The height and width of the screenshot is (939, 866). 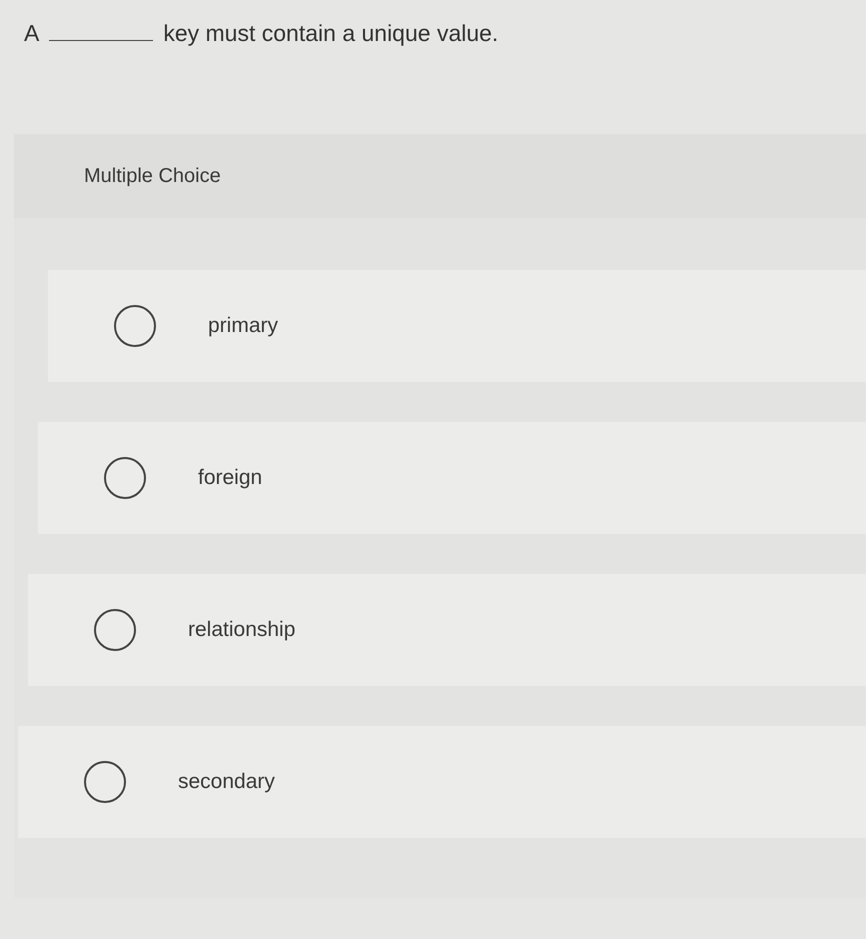 I want to click on answer-option: foreign, so click(x=452, y=478).